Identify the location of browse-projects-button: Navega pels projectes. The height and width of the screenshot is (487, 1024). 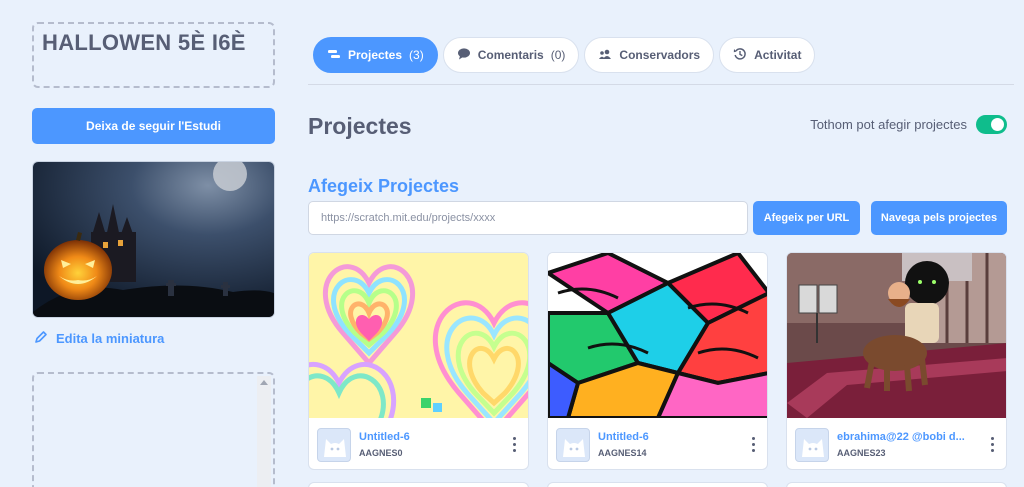
(939, 218).